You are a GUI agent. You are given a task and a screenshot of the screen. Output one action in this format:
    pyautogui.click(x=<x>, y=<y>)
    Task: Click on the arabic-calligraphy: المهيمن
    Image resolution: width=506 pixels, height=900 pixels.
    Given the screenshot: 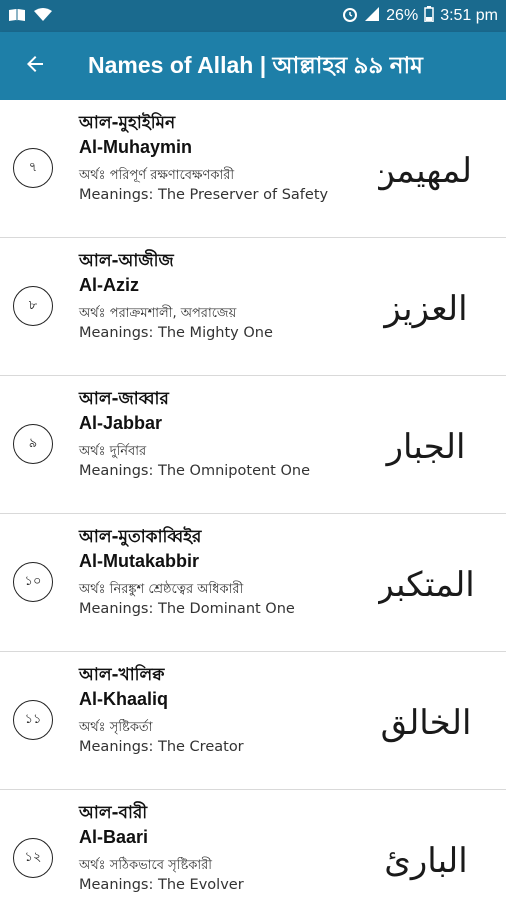 What is the action you would take?
    pyautogui.click(x=426, y=171)
    